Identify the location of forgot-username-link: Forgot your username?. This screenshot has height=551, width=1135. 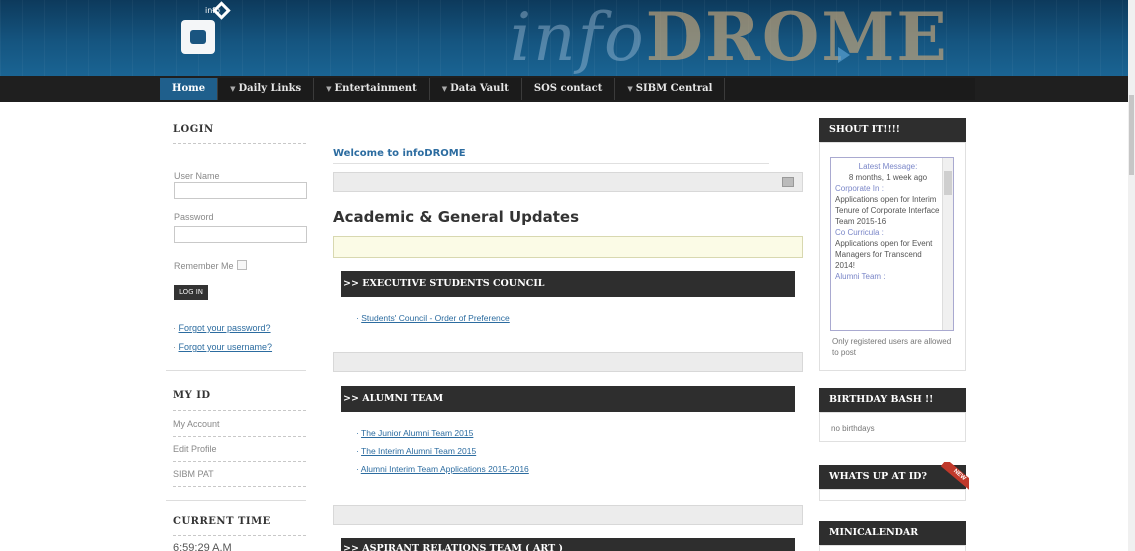
(226, 347).